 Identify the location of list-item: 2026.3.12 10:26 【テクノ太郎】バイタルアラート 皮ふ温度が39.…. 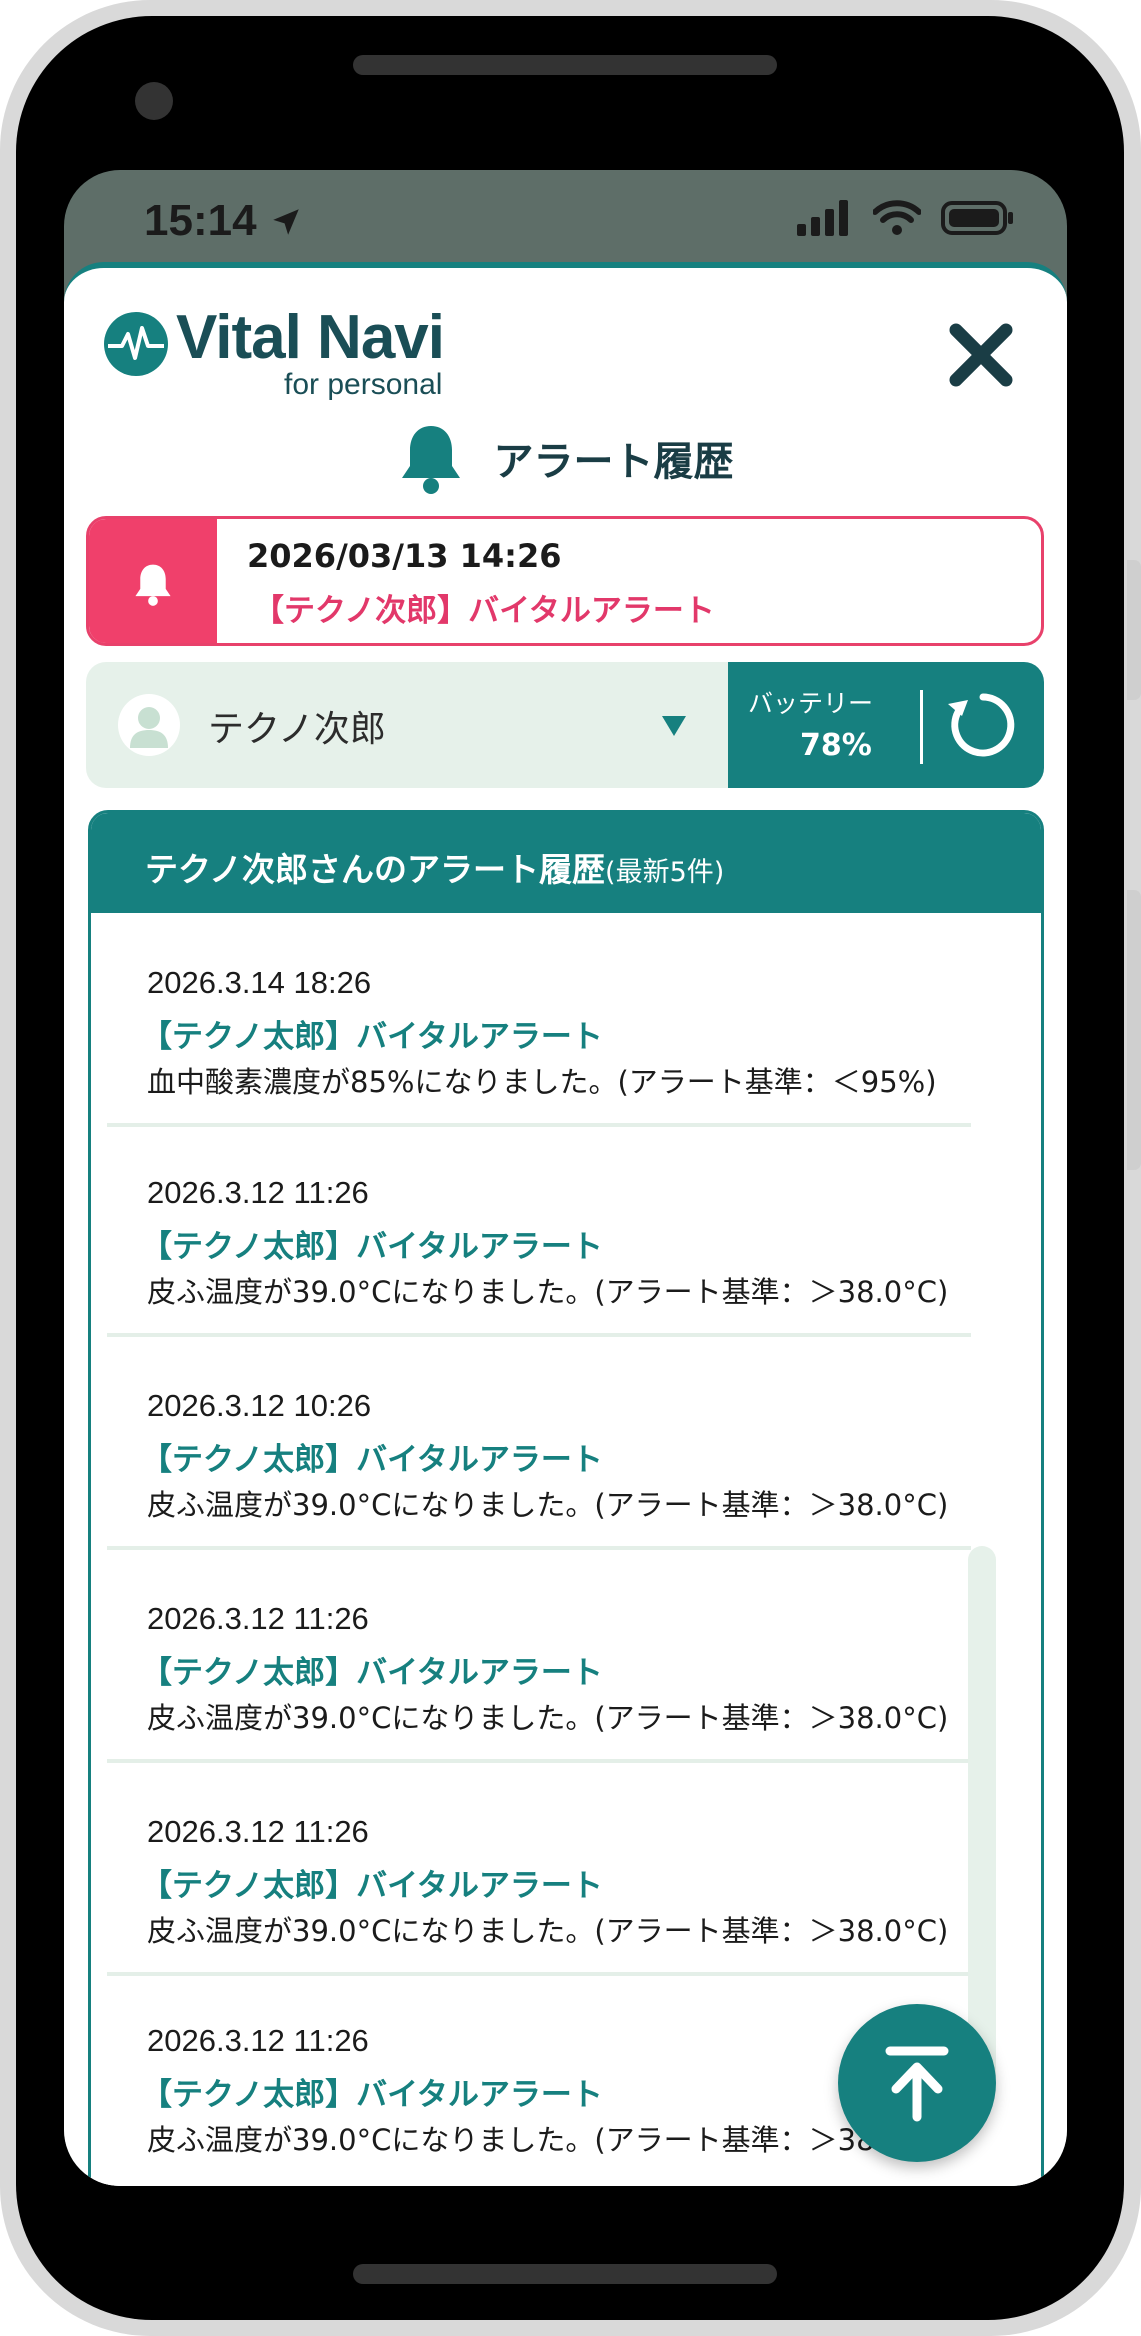
(539, 1443).